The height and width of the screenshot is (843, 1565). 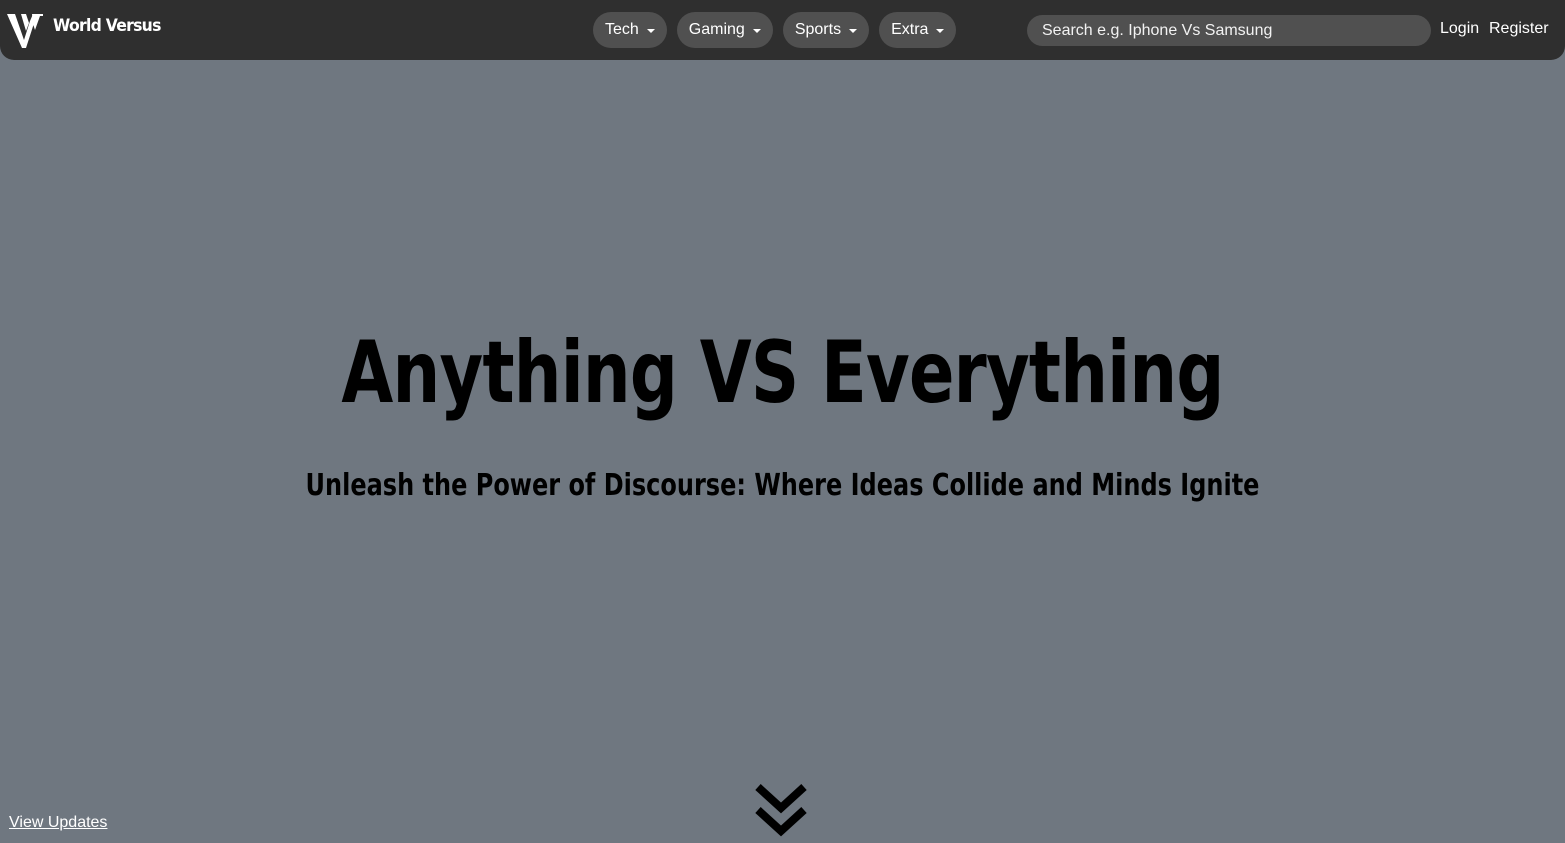 I want to click on menu-gaming-label: Gaming, so click(x=716, y=29).